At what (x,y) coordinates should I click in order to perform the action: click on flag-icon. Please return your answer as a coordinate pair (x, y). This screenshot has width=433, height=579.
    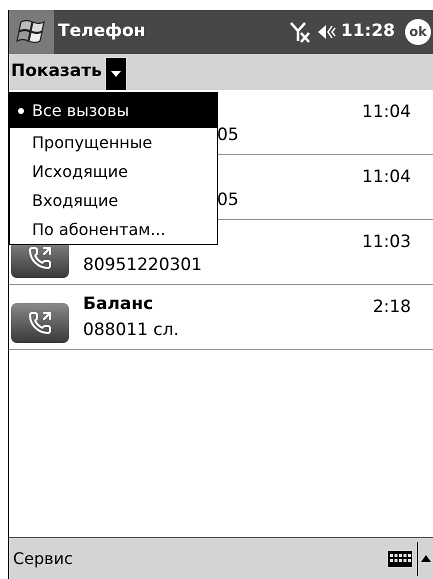
    Looking at the image, I should click on (32, 32).